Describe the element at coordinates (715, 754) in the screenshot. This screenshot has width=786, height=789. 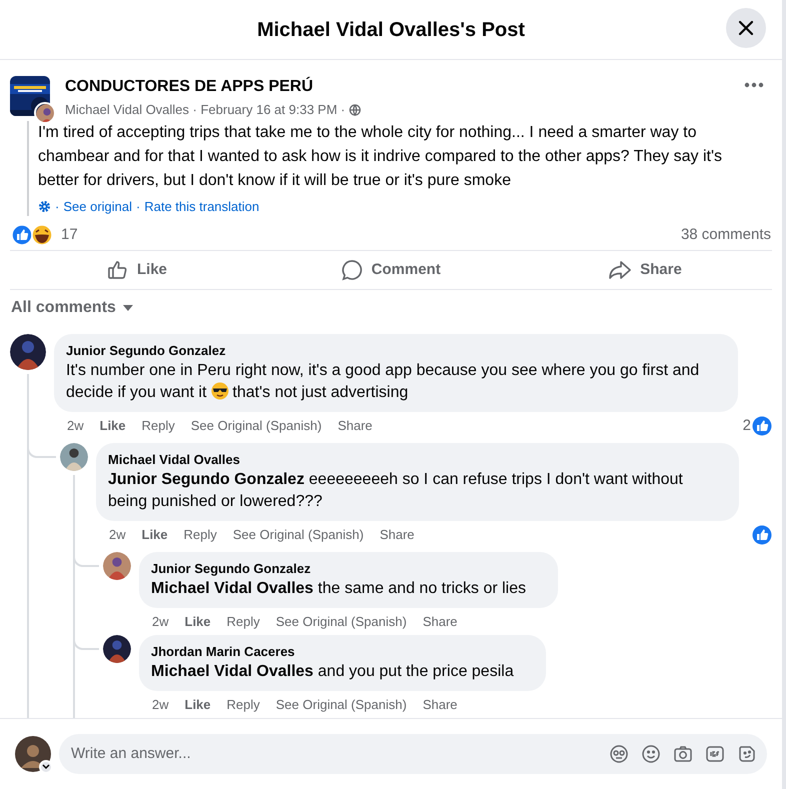
I see `gif-icon` at that location.